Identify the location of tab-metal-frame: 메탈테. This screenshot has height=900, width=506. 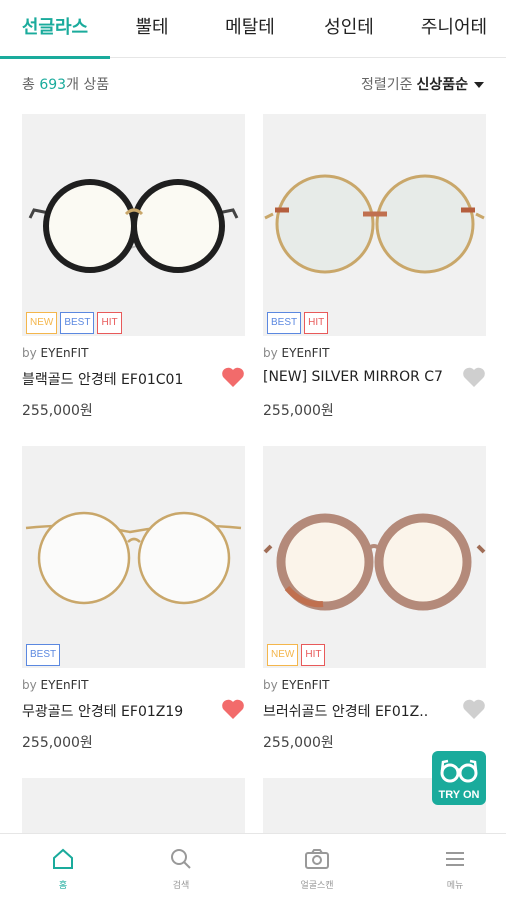
(250, 29).